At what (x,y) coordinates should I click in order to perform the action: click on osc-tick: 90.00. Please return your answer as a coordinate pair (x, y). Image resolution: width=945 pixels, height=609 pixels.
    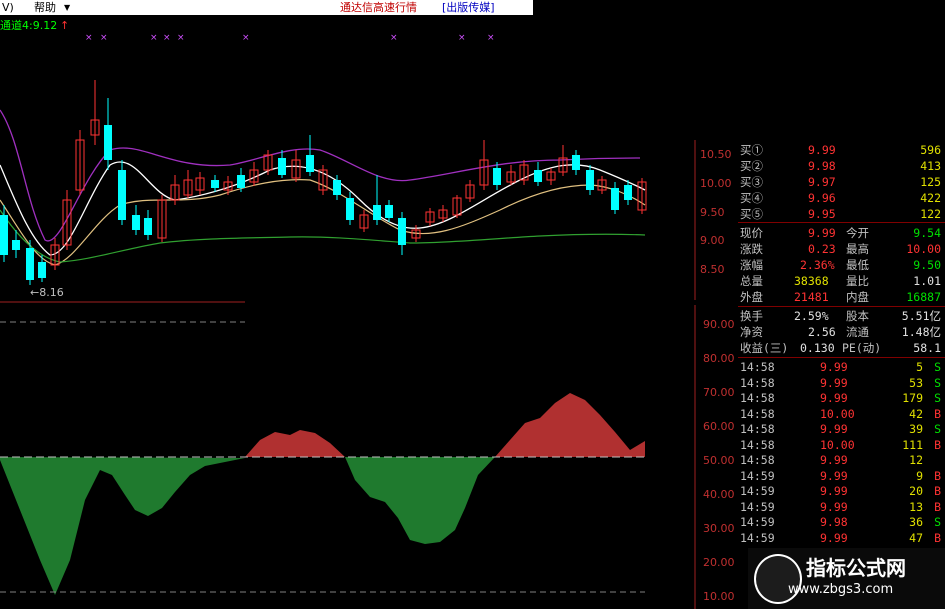
    Looking at the image, I should click on (719, 324).